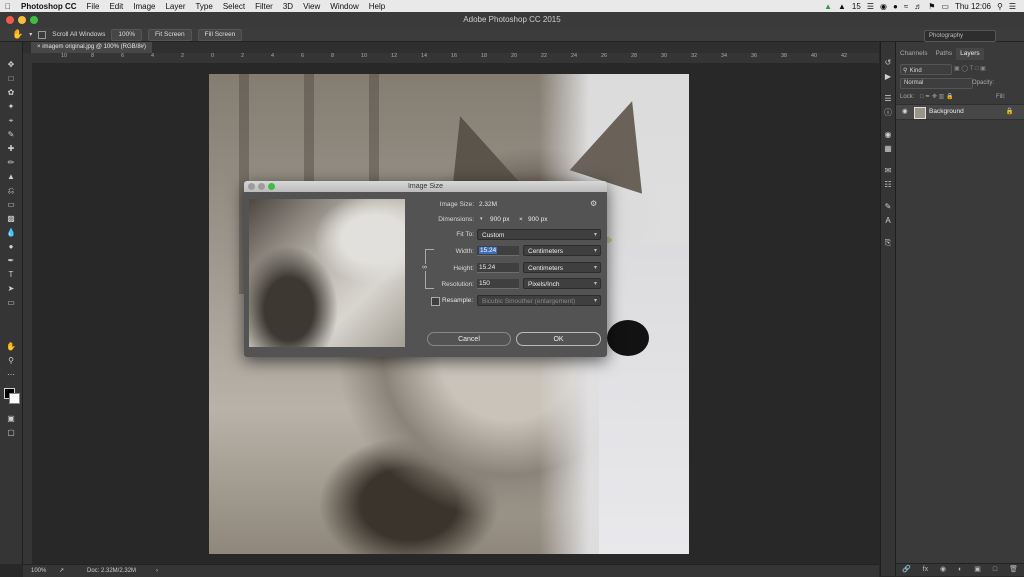 The height and width of the screenshot is (577, 1024). What do you see at coordinates (970, 54) in the screenshot?
I see `tab-layers: Layers` at bounding box center [970, 54].